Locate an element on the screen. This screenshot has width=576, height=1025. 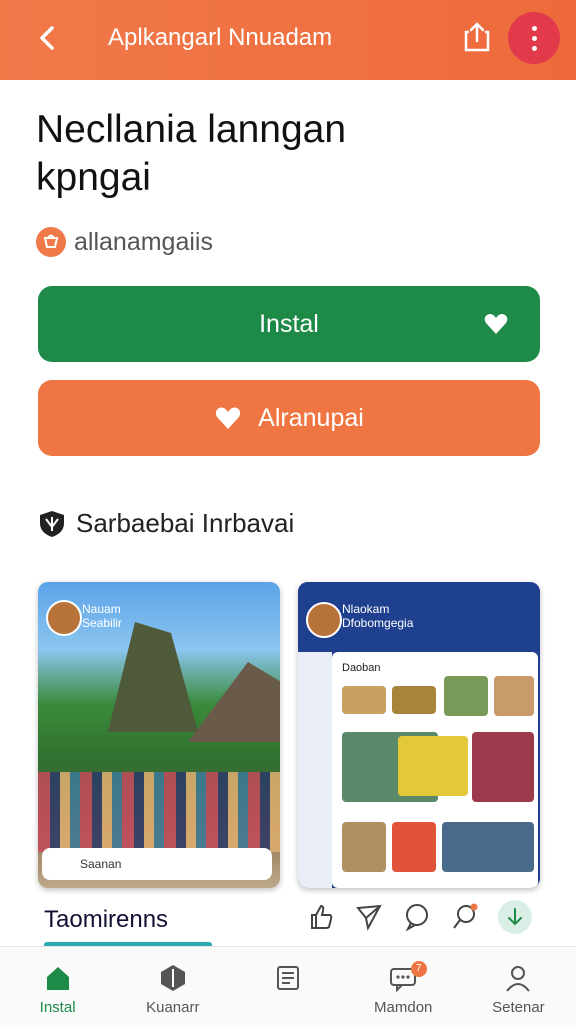
screenshot-caption: Nauam Seabilir is located at coordinates (102, 616).